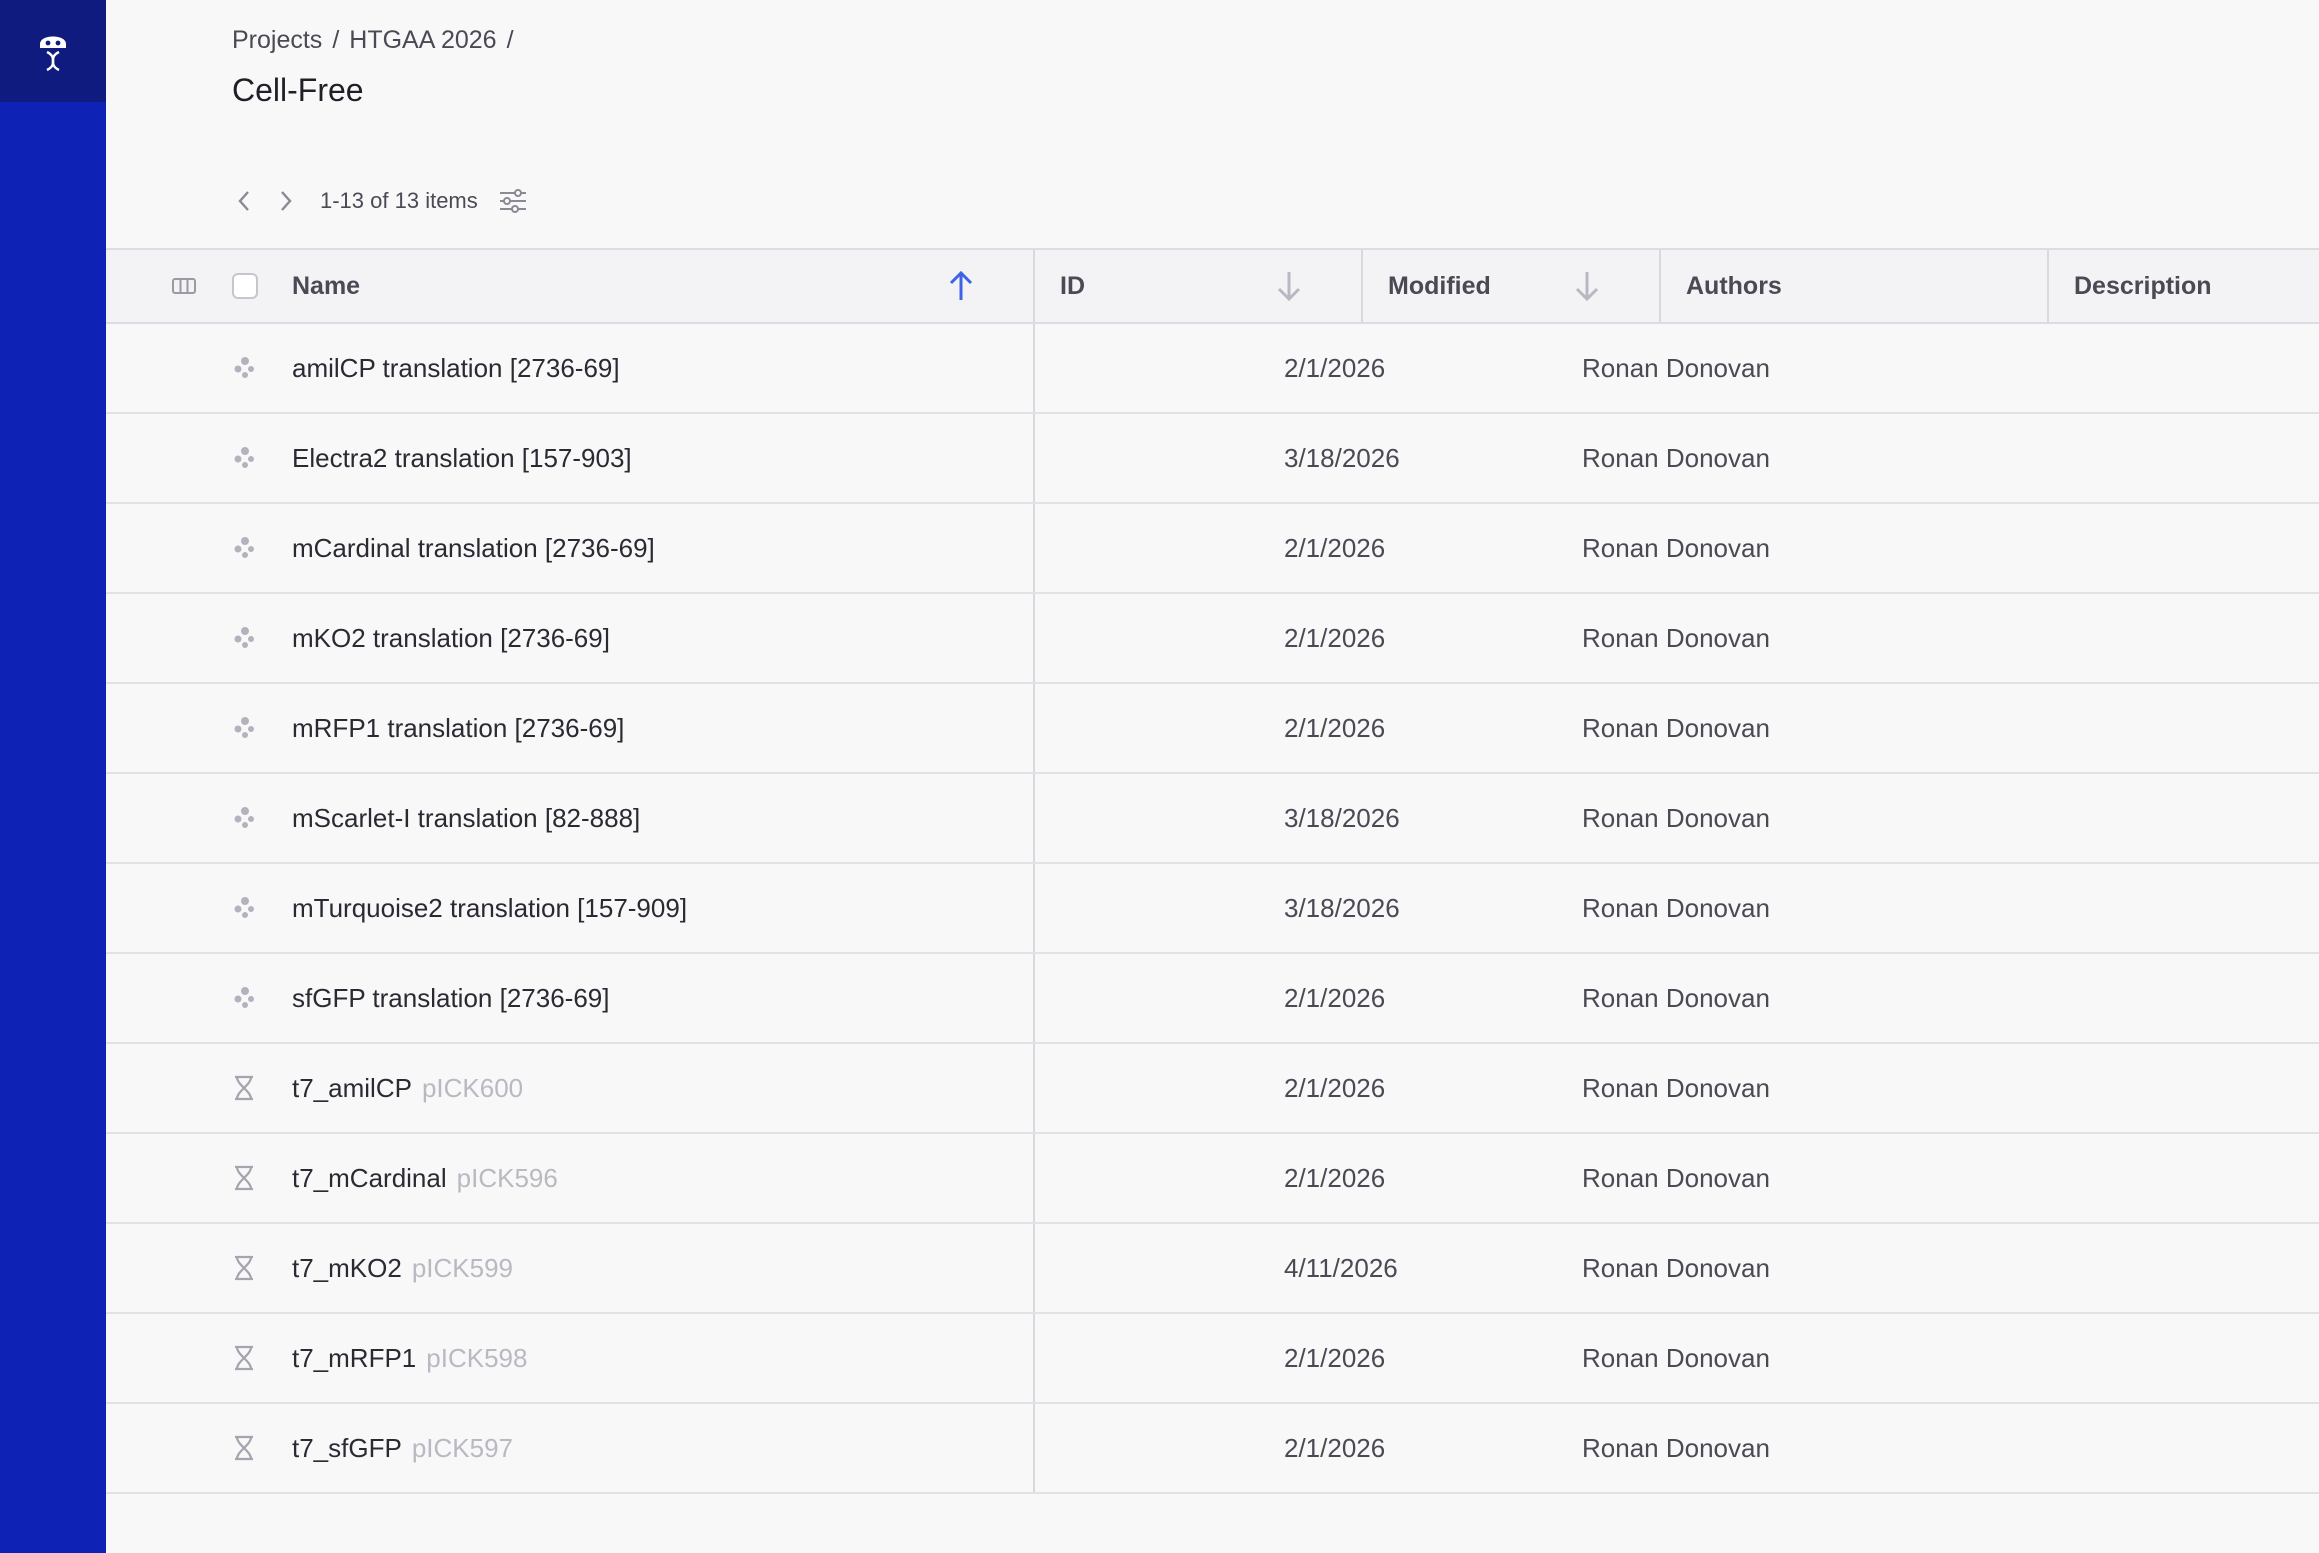 Image resolution: width=2319 pixels, height=1553 pixels. What do you see at coordinates (402, 1448) in the screenshot?
I see `cell-name: t7_sfGFP pICK597` at bounding box center [402, 1448].